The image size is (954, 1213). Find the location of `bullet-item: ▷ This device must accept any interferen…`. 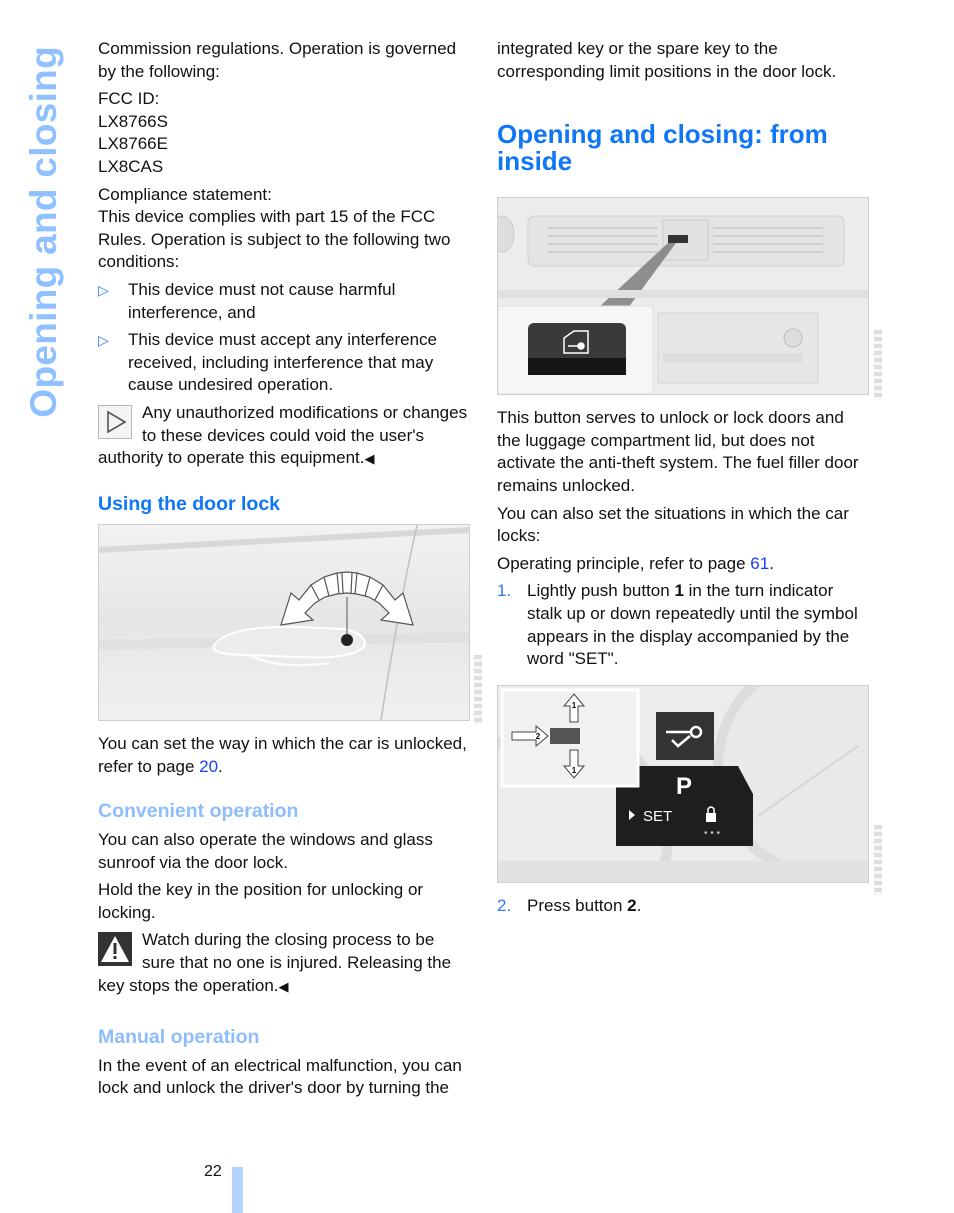

bullet-item: ▷ This device must accept any interferen… is located at coordinates (284, 363).